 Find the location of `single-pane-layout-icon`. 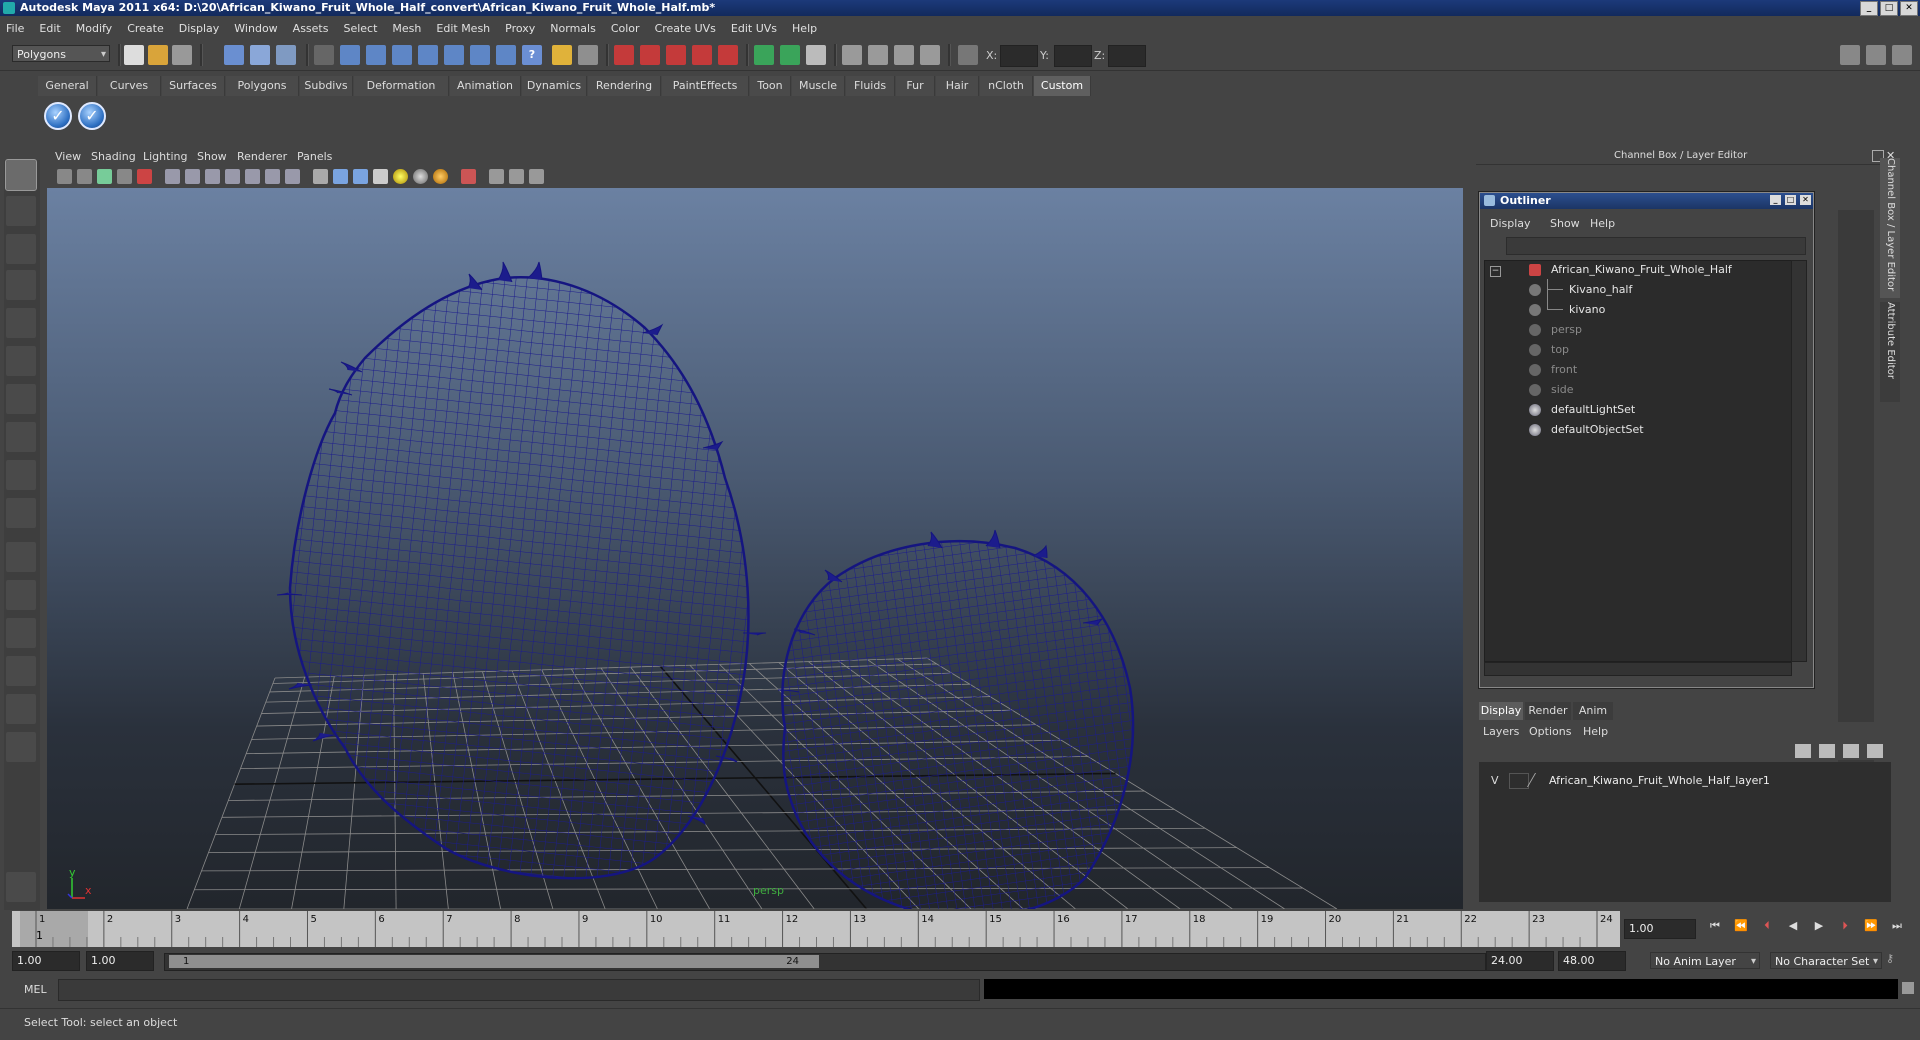

single-pane-layout-icon is located at coordinates (21, 557).